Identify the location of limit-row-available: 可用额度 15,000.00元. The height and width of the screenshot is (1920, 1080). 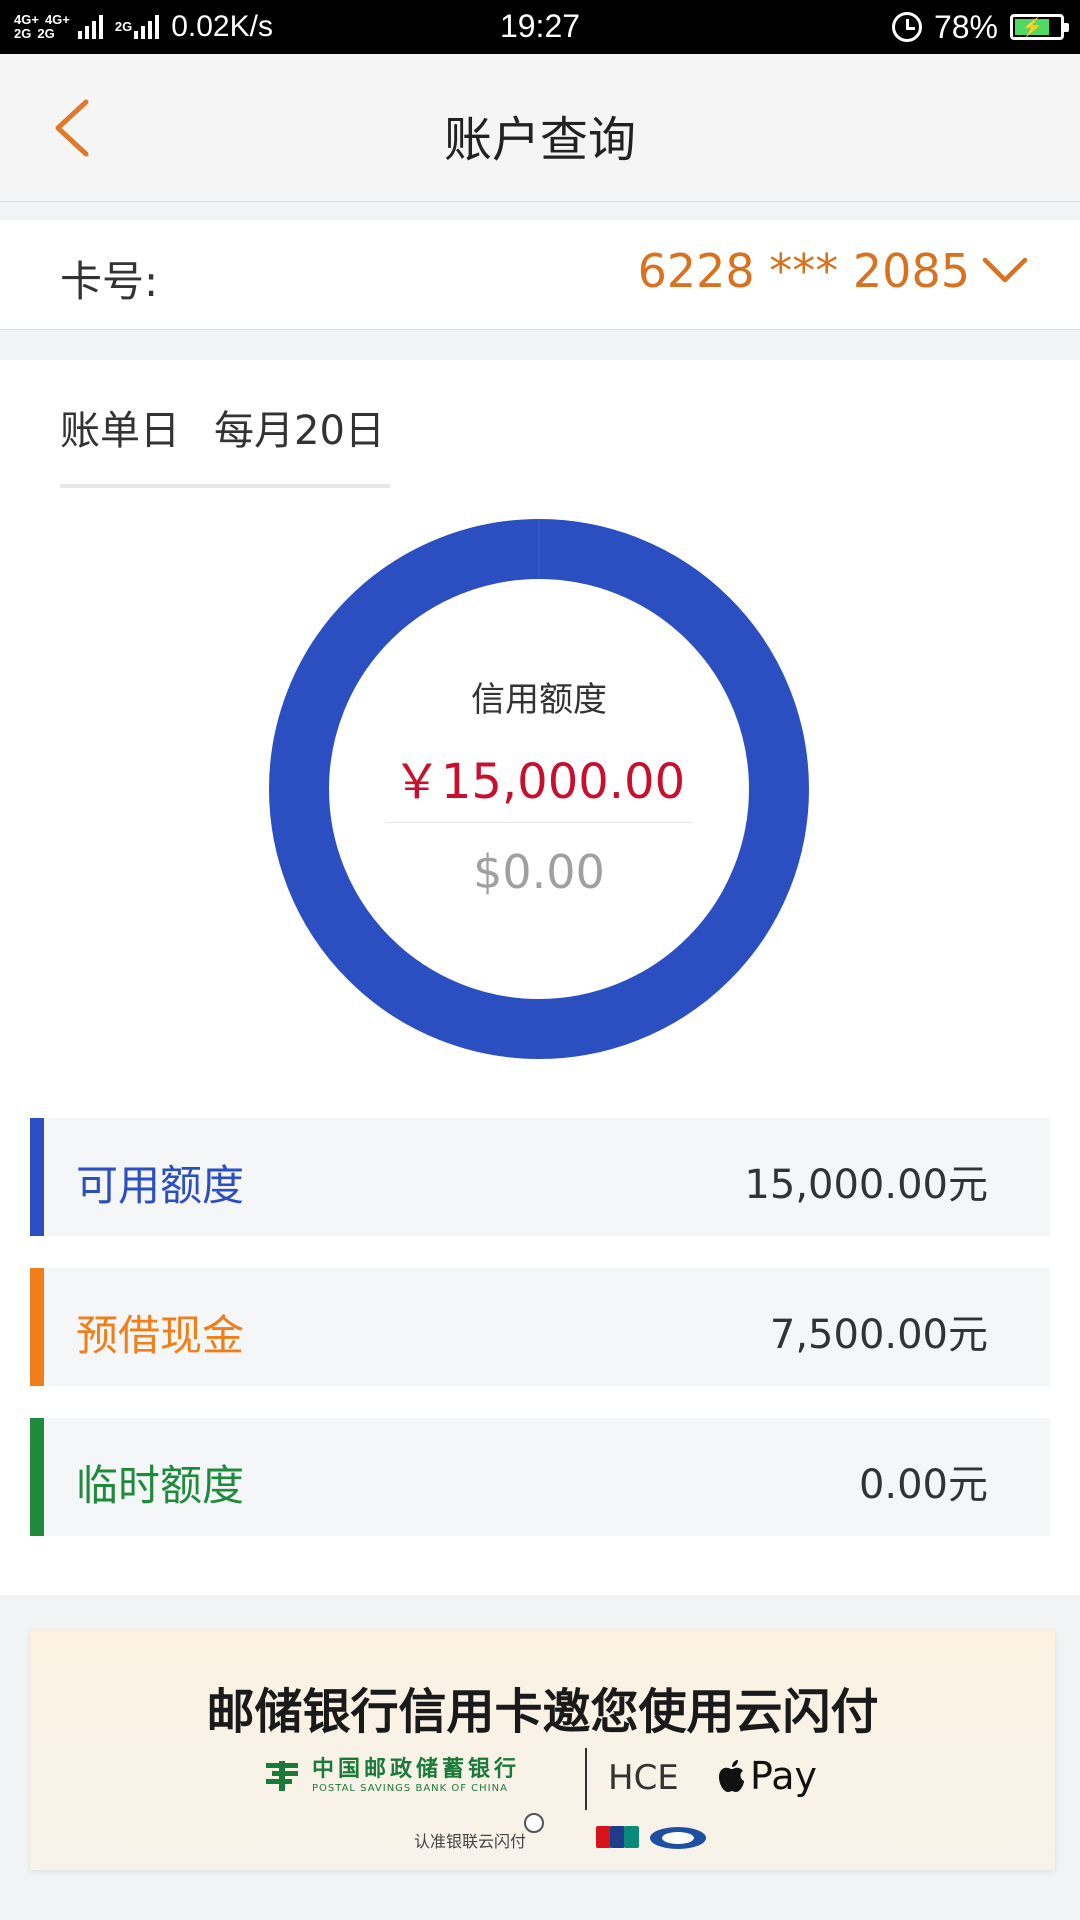
(540, 1177).